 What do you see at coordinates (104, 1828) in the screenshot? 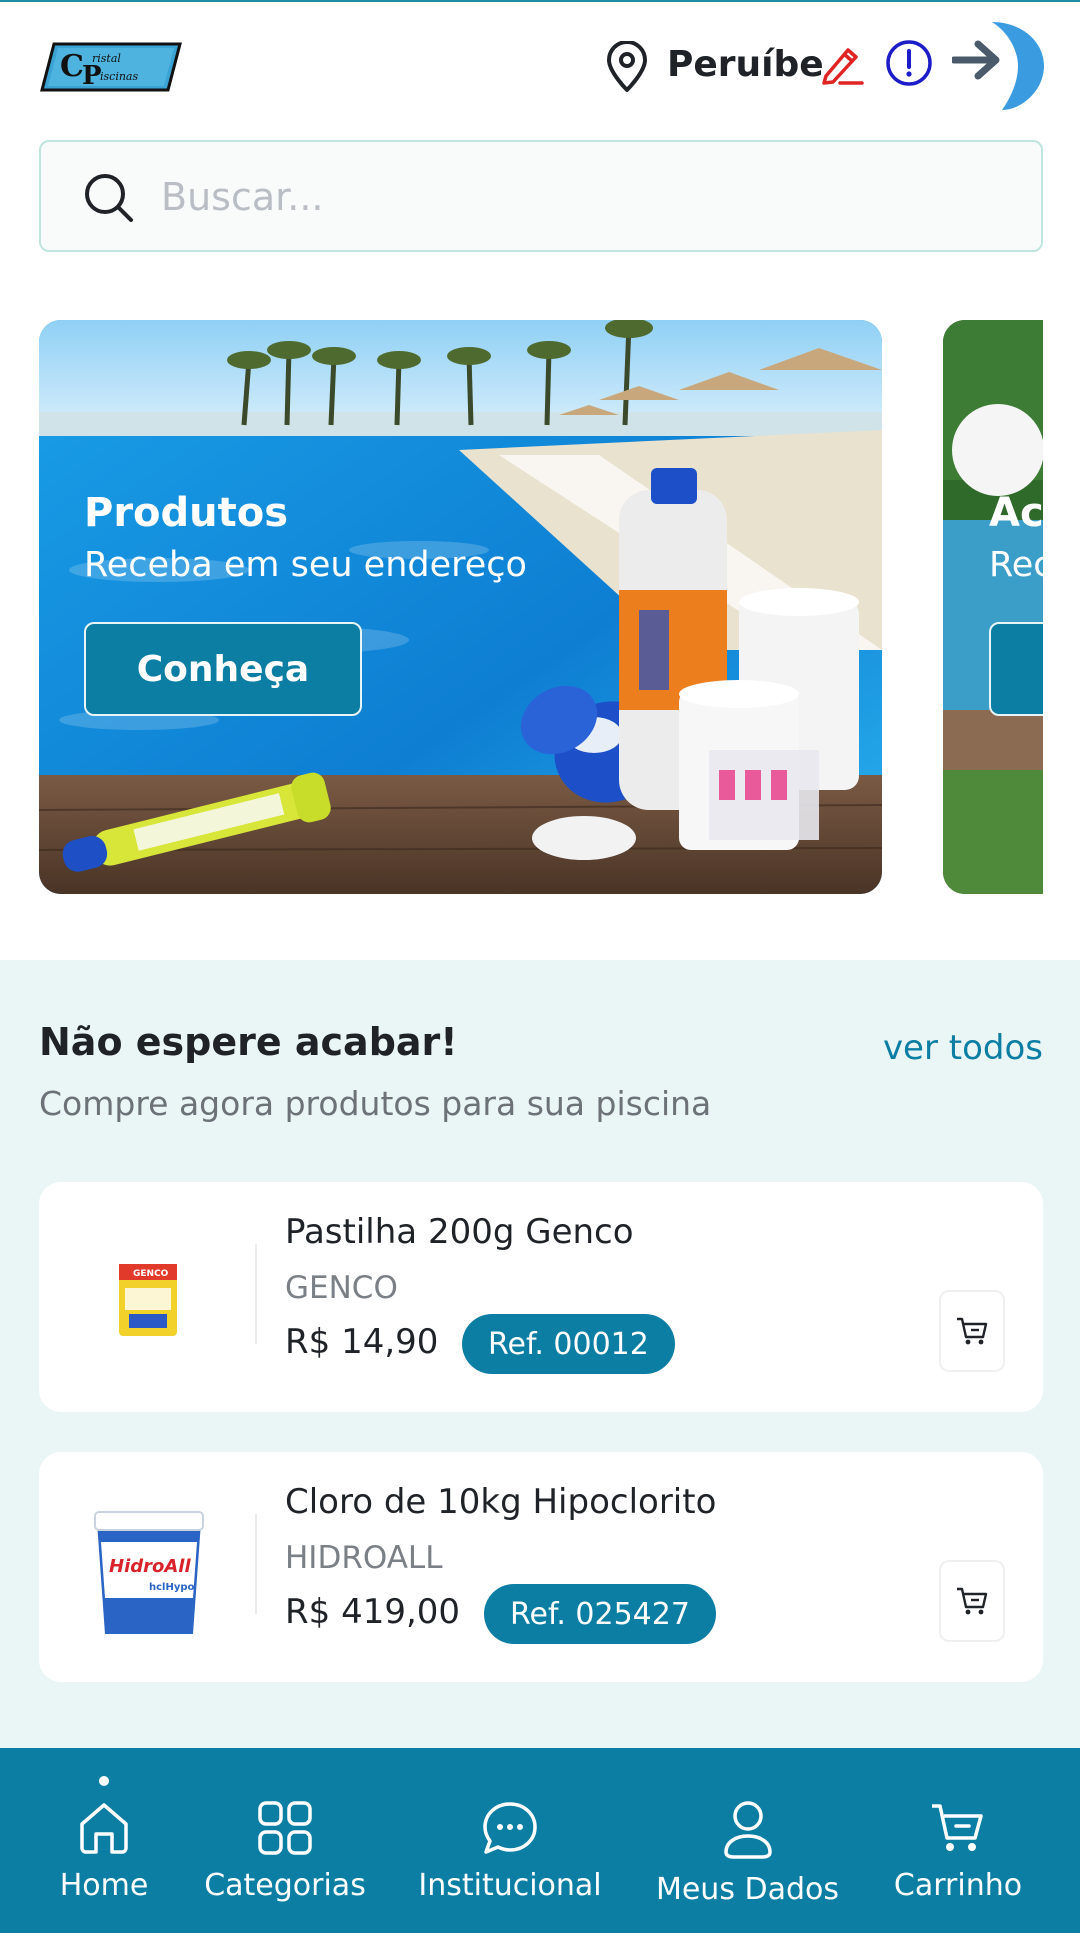
I see `home-icon` at bounding box center [104, 1828].